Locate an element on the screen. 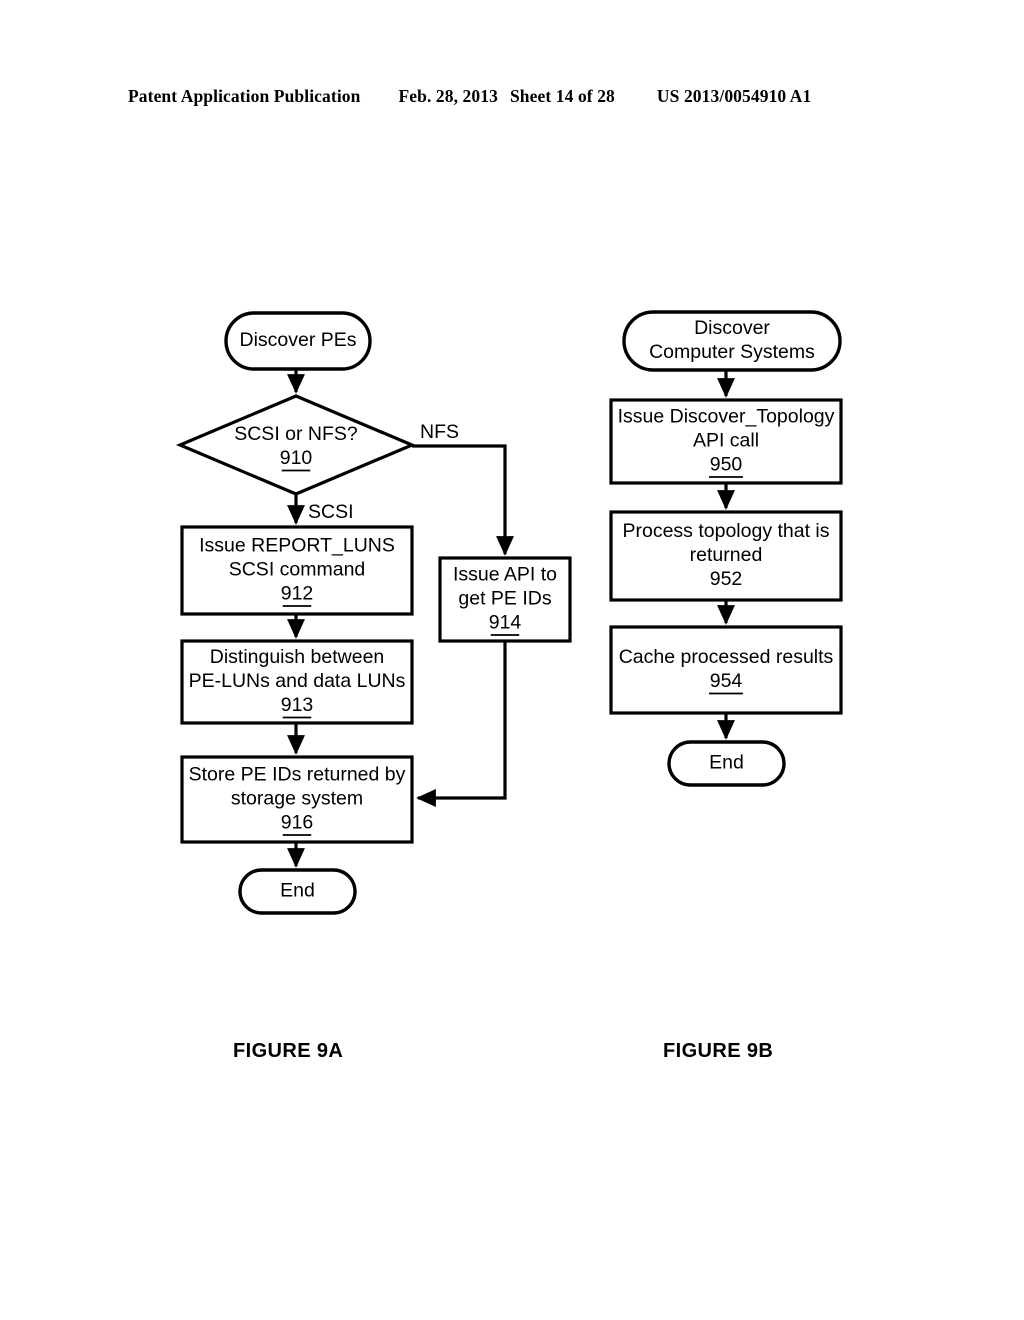  issue-discover-topology-ref-number: 950 is located at coordinates (726, 465).